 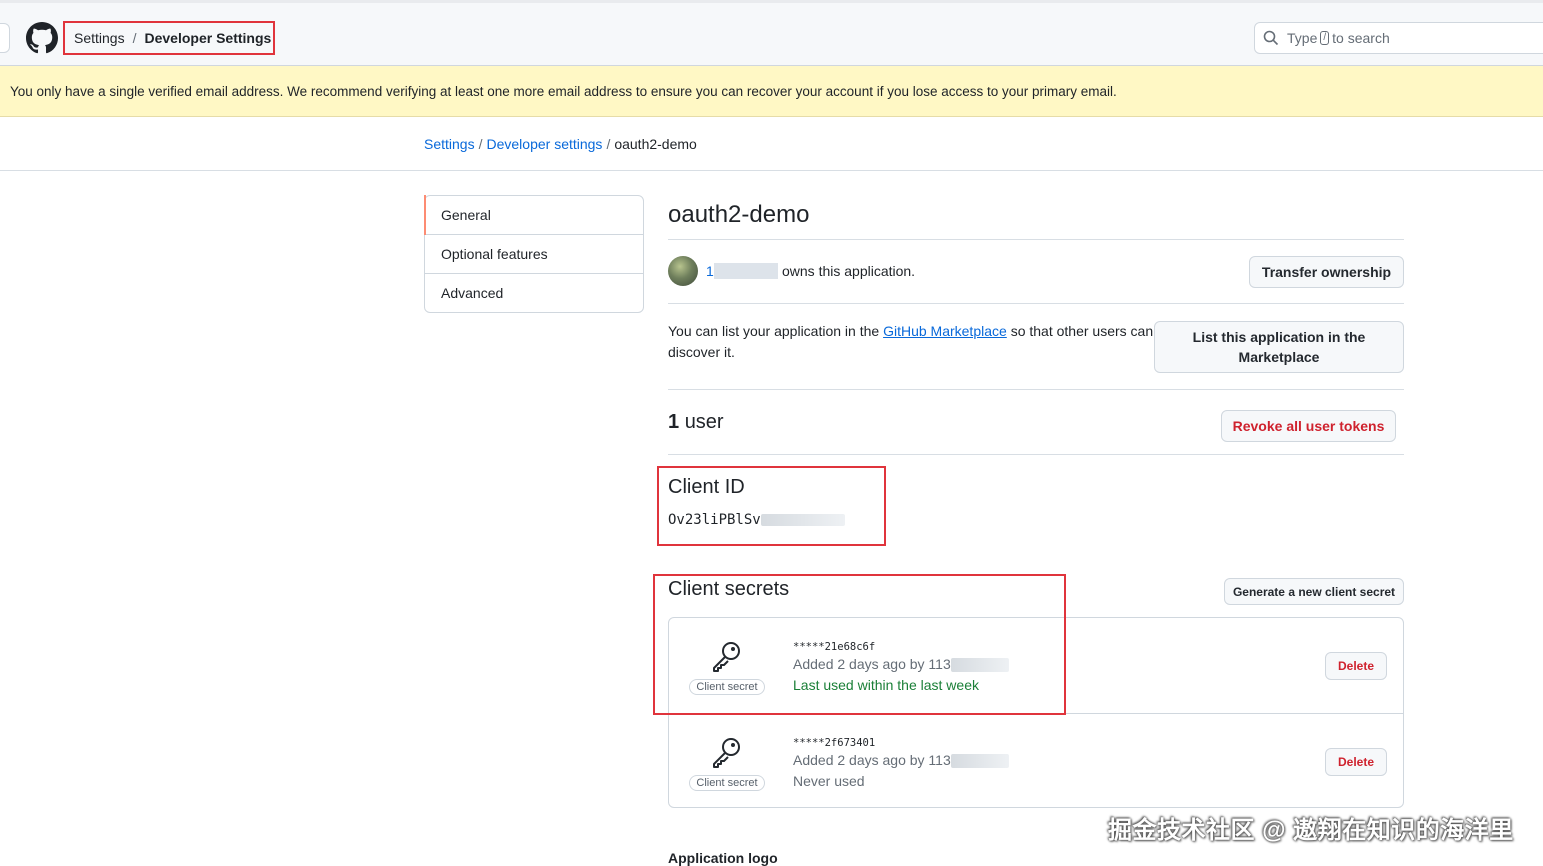 I want to click on client-id-value: Ov23liPBlSv, so click(x=756, y=520).